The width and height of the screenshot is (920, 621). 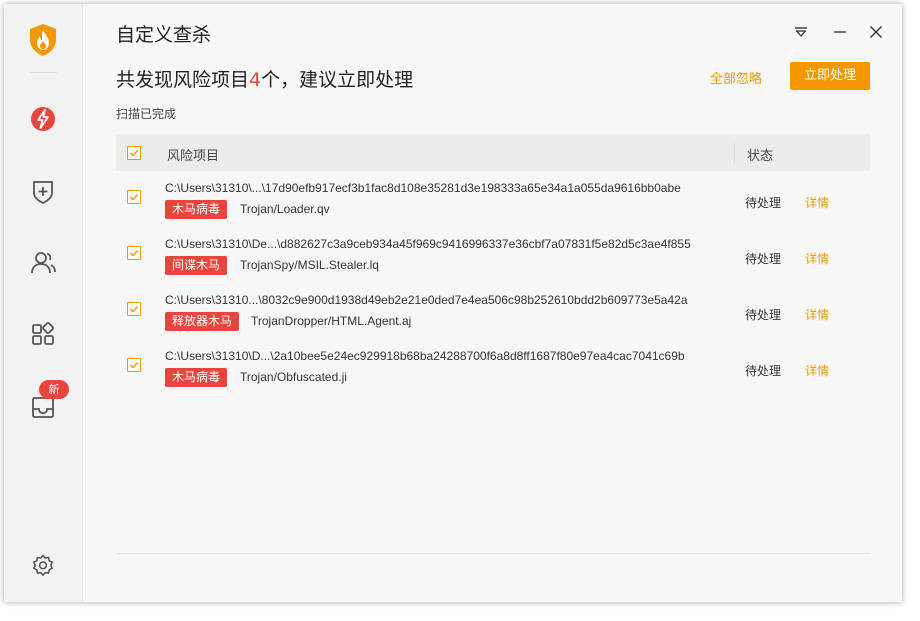 What do you see at coordinates (43, 72) in the screenshot?
I see `sidebar-divider` at bounding box center [43, 72].